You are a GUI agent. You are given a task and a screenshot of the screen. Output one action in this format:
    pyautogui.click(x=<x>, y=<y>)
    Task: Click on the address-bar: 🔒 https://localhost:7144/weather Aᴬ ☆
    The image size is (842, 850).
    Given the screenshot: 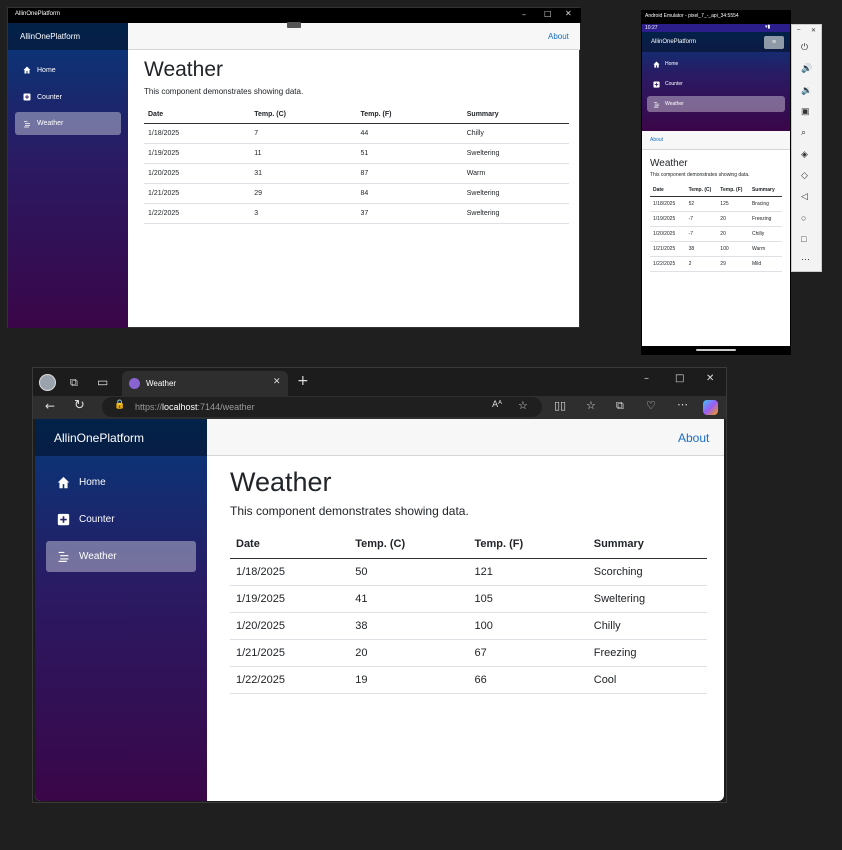 What is the action you would take?
    pyautogui.click(x=322, y=407)
    